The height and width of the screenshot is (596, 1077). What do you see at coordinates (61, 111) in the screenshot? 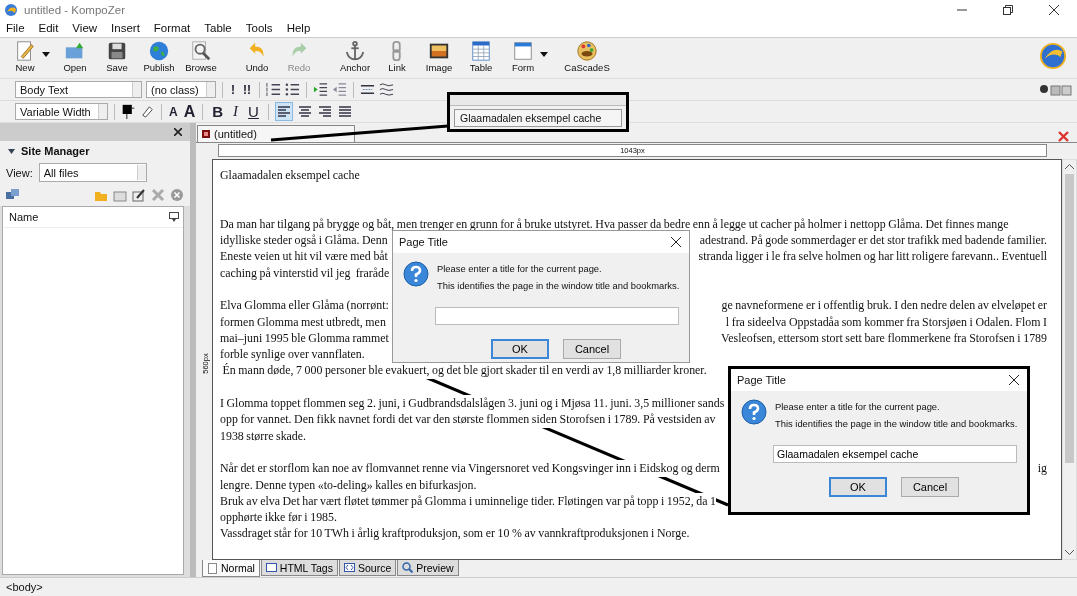
I see `font-dropdown: Variable Width` at bounding box center [61, 111].